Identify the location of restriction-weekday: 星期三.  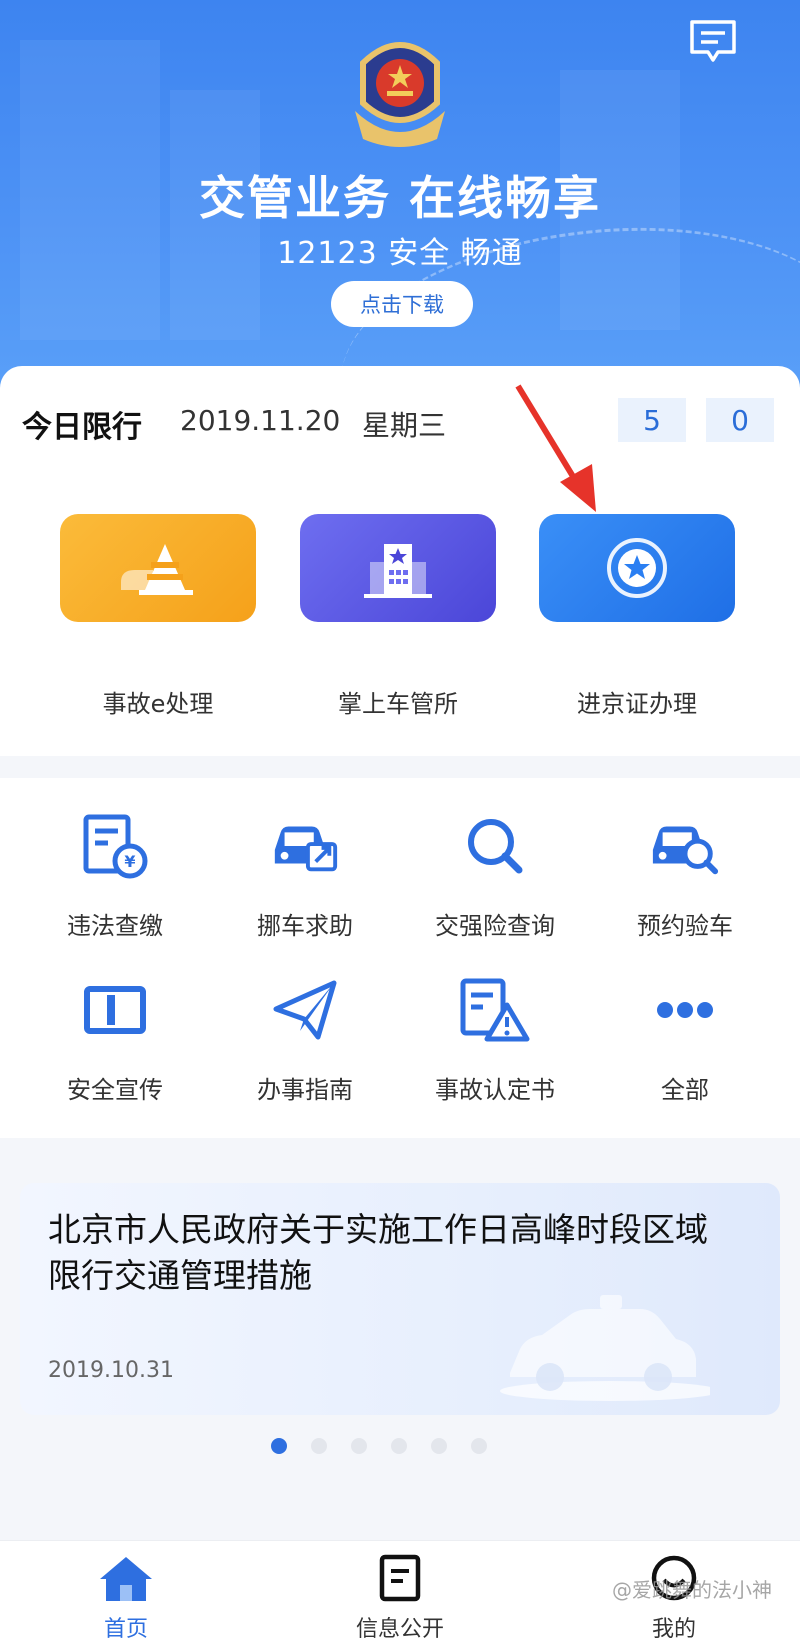
(404, 425).